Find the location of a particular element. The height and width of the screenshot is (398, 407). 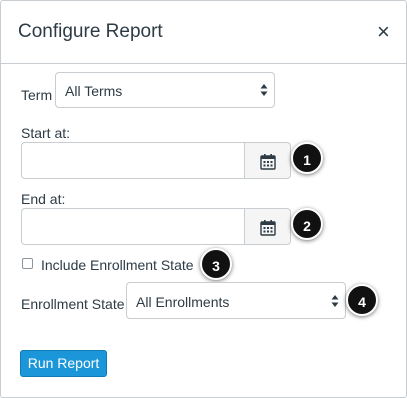

start-at-calendar-button is located at coordinates (268, 160).